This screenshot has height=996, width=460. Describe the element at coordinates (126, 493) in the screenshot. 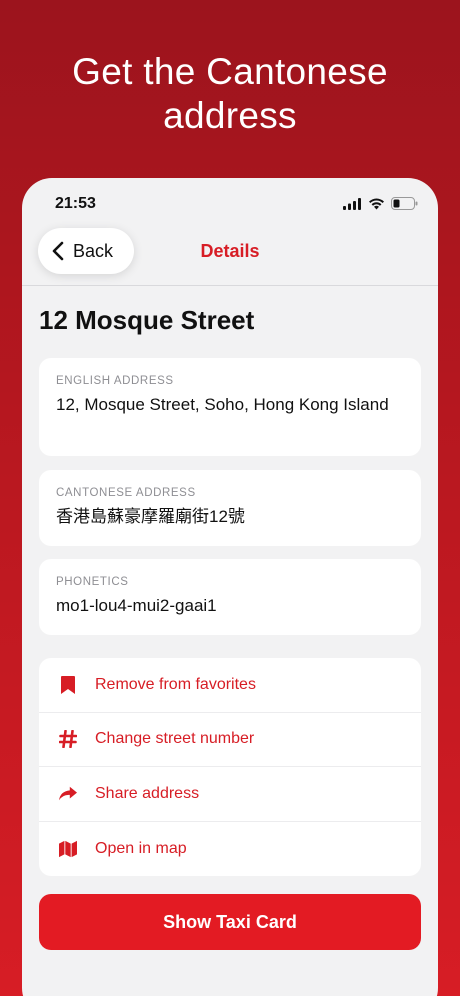

I see `cantonese-address-label: CANTONESE ADDRESS` at that location.